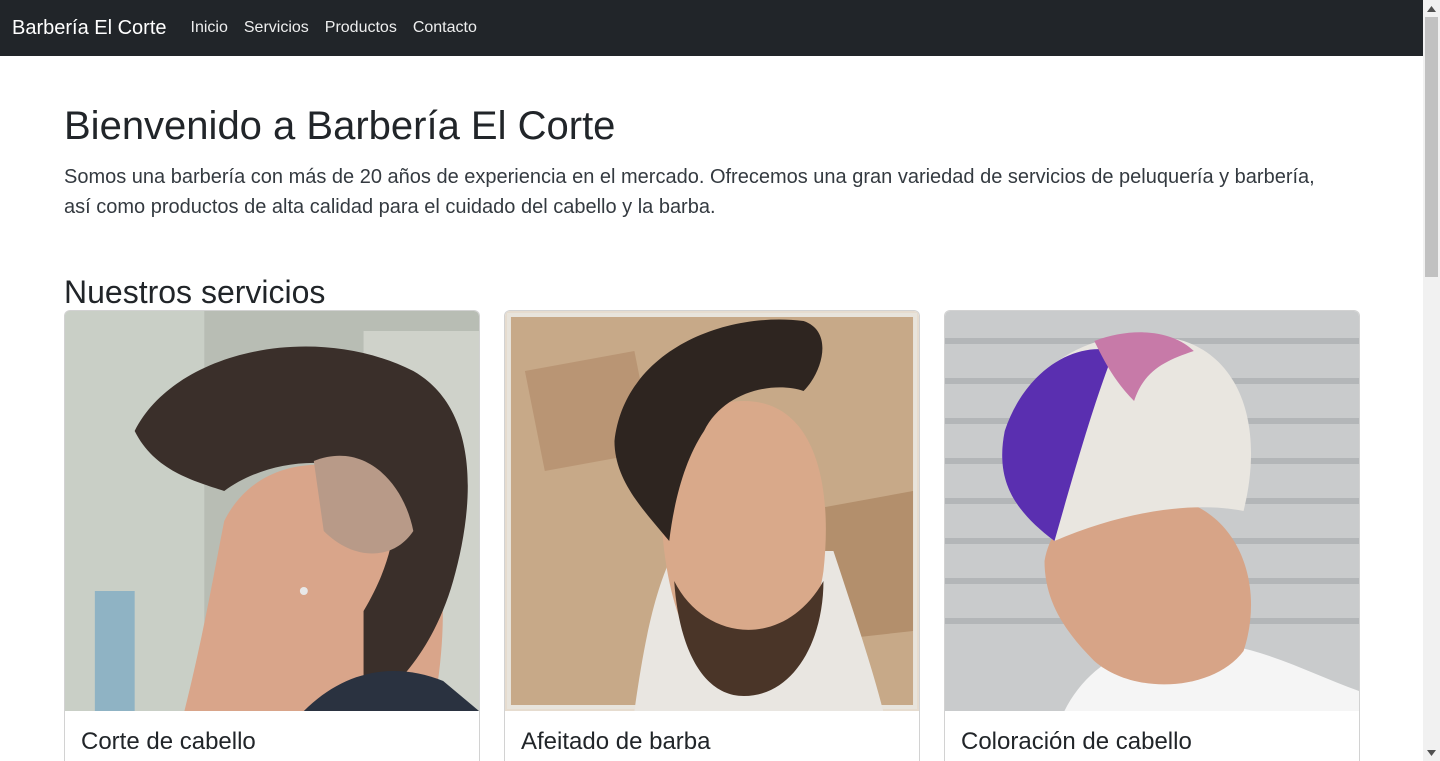 This screenshot has height=761, width=1440. I want to click on service-card-title: Afeitado de barba, so click(616, 741).